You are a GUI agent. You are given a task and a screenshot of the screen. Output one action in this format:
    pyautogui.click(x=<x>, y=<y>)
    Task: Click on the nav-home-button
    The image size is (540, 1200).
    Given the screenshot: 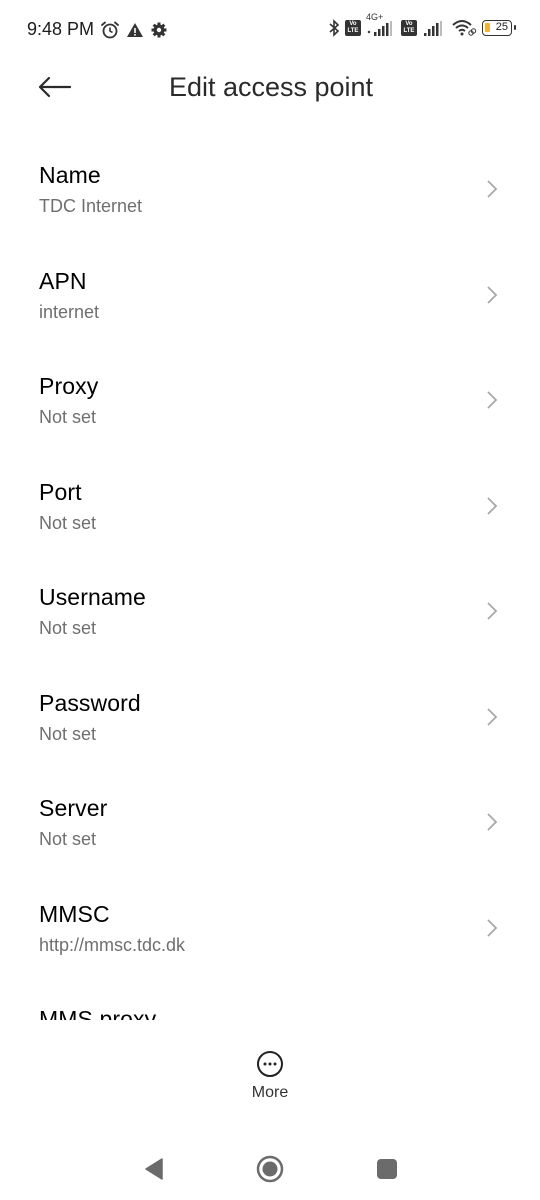 What is the action you would take?
    pyautogui.click(x=270, y=1169)
    